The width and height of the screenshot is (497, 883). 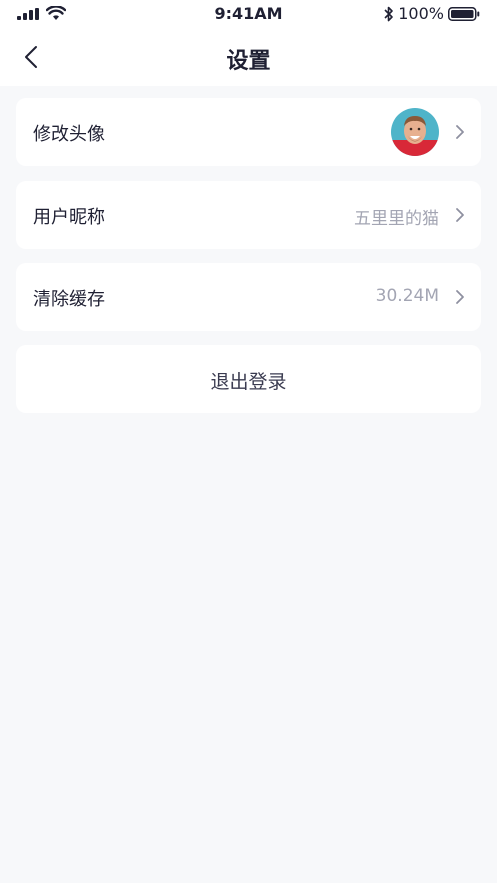 I want to click on logout-label: 退出登录, so click(x=248, y=382).